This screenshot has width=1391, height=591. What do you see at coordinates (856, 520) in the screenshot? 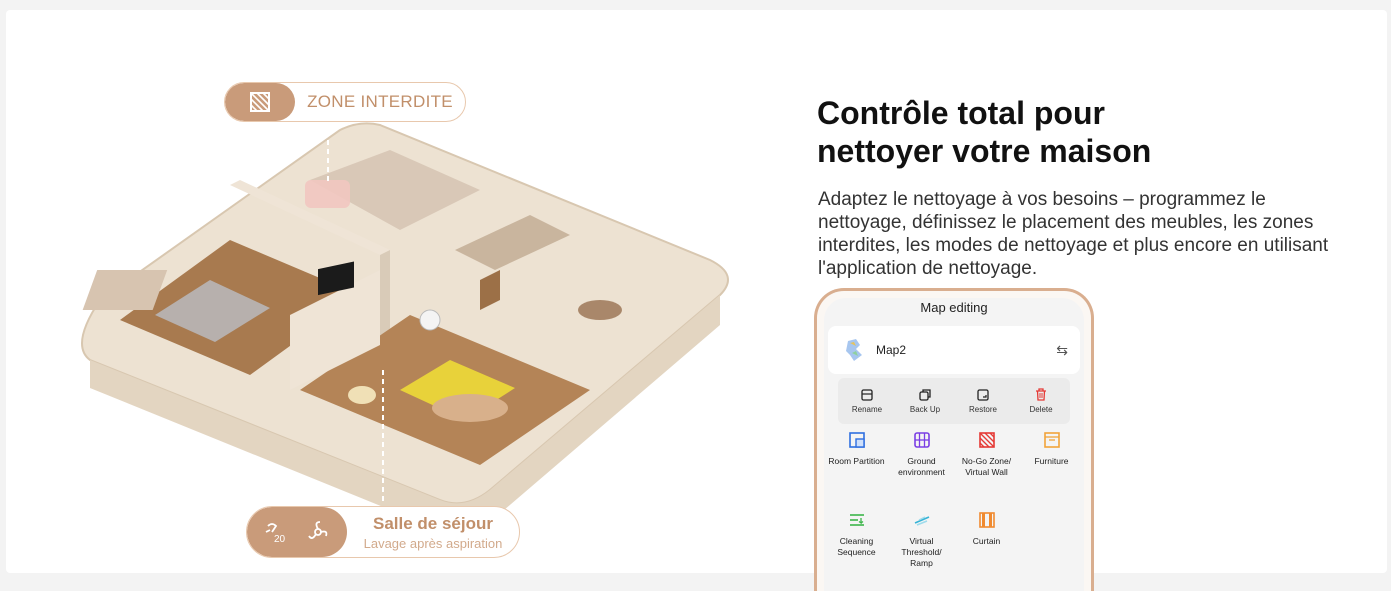
I see `cleaning-sequence-icon` at bounding box center [856, 520].